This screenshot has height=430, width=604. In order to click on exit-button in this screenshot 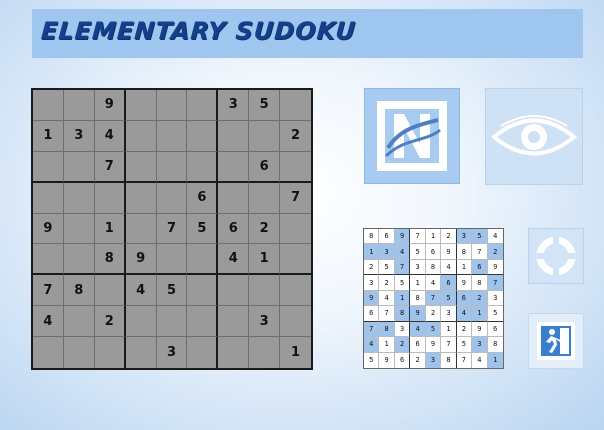, I will do `click(556, 341)`.